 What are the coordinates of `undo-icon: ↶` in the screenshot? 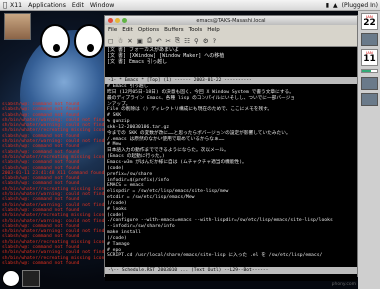 It's located at (158, 41).